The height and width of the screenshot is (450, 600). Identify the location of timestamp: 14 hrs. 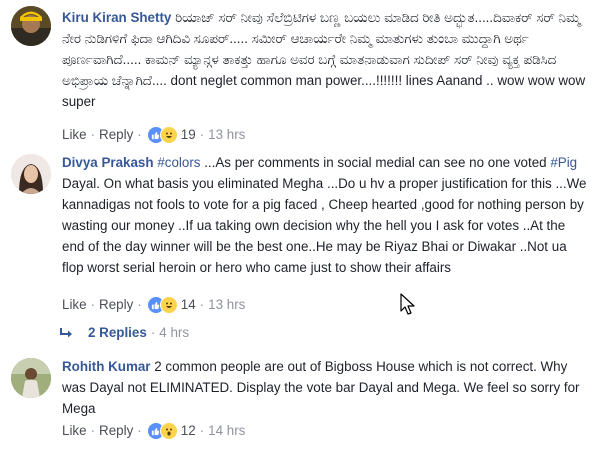
(226, 431).